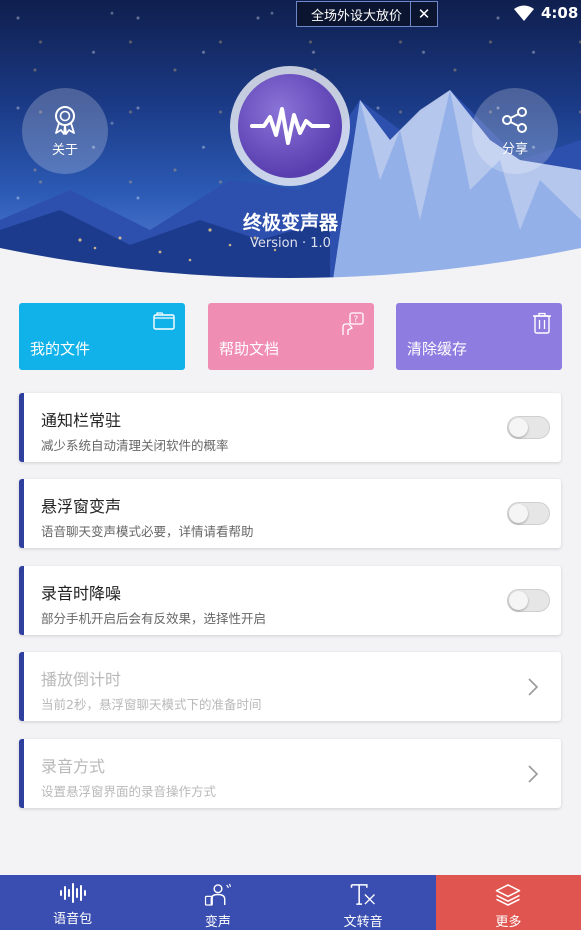 The width and height of the screenshot is (581, 930). What do you see at coordinates (147, 531) in the screenshot?
I see `setting-desc: 语音聊天变声模式必要，详情请看帮助` at bounding box center [147, 531].